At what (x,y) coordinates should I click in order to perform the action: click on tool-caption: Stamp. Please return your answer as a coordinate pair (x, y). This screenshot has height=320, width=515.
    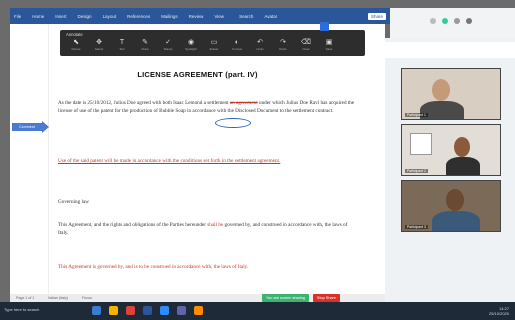
    Looking at the image, I should click on (168, 49).